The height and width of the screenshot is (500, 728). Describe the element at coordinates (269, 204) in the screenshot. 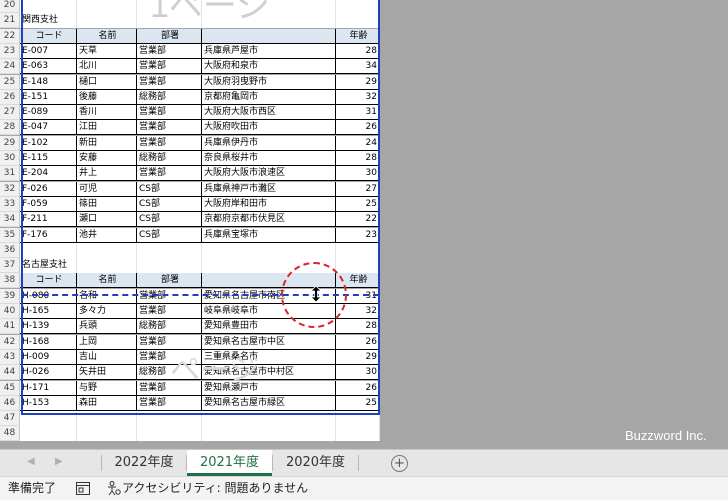

I see `table-cell: 大阪府岸和田市` at that location.